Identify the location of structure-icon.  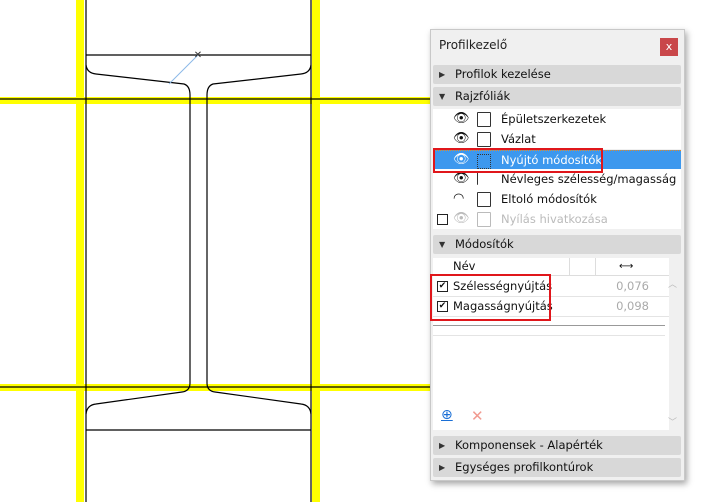
(484, 119).